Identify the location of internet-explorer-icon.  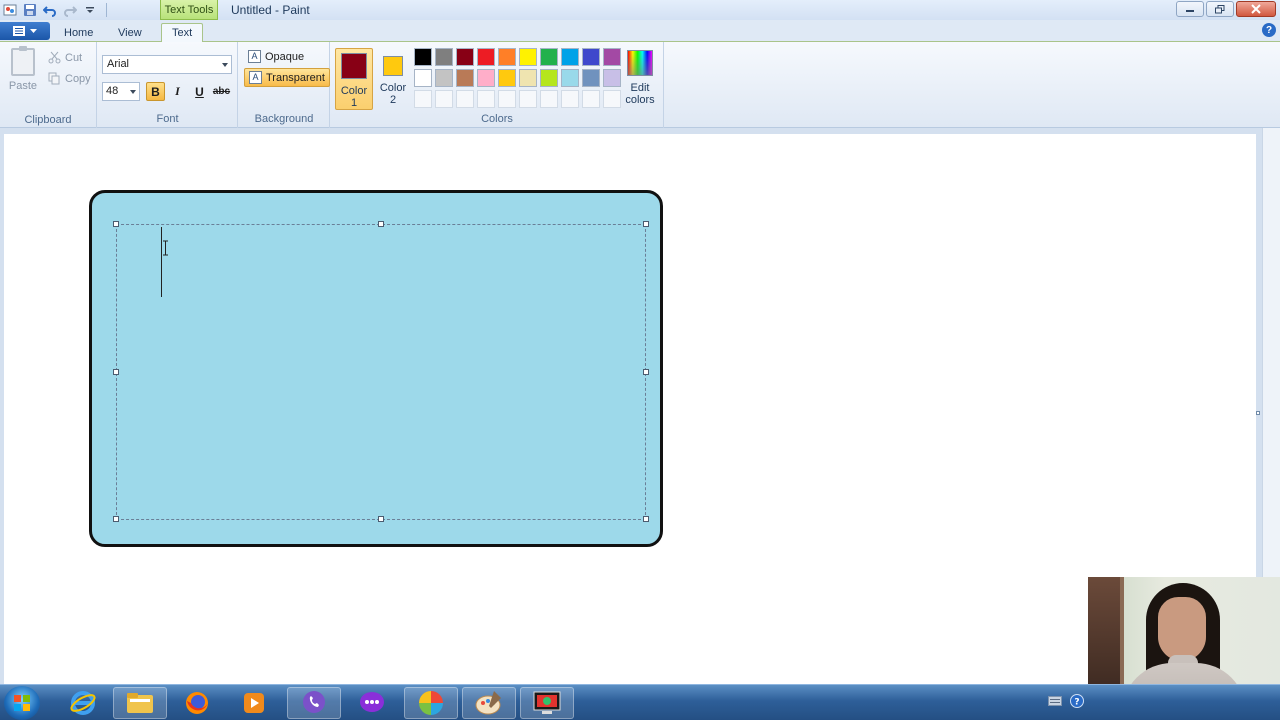
(83, 703).